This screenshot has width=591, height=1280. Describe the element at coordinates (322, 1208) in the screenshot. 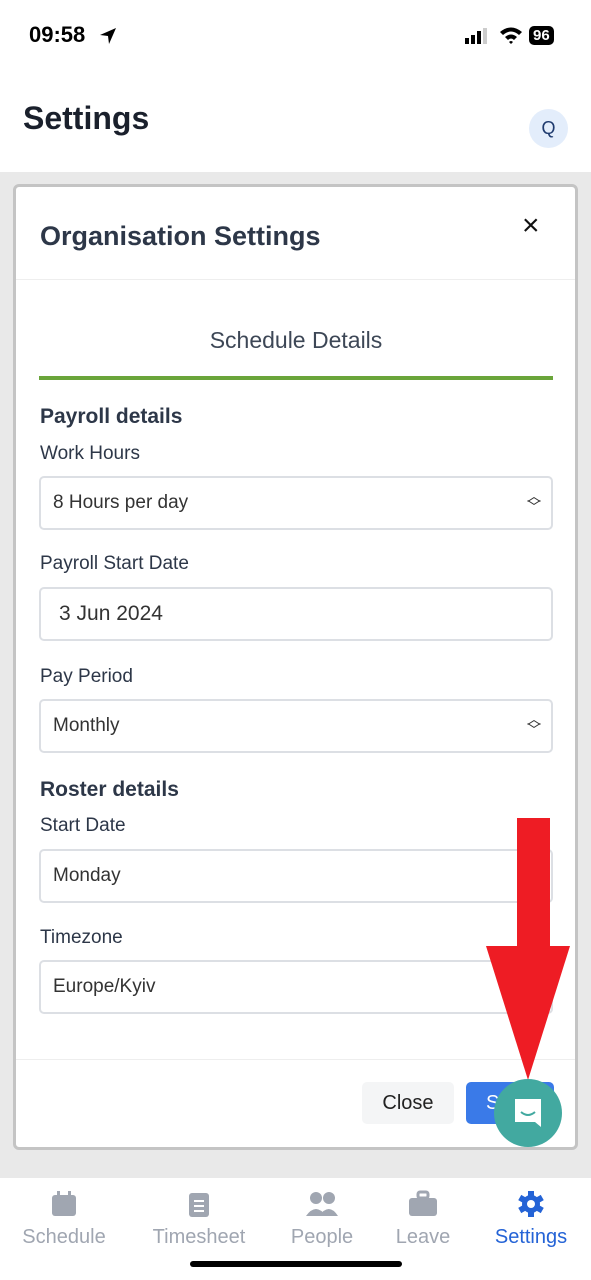

I see `people-icon` at that location.